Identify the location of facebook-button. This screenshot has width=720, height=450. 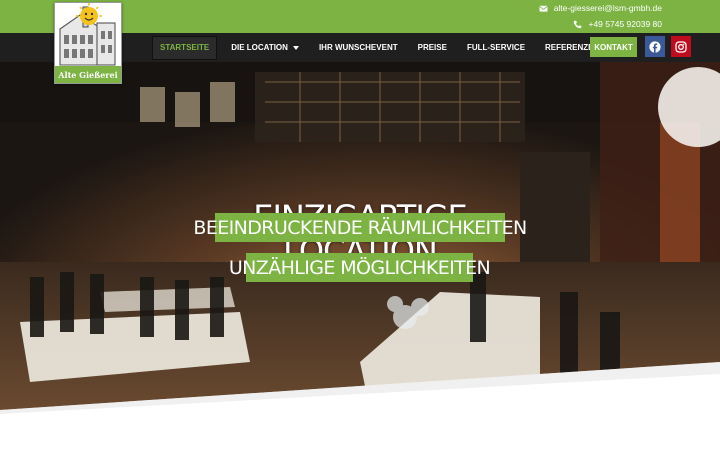
(655, 46).